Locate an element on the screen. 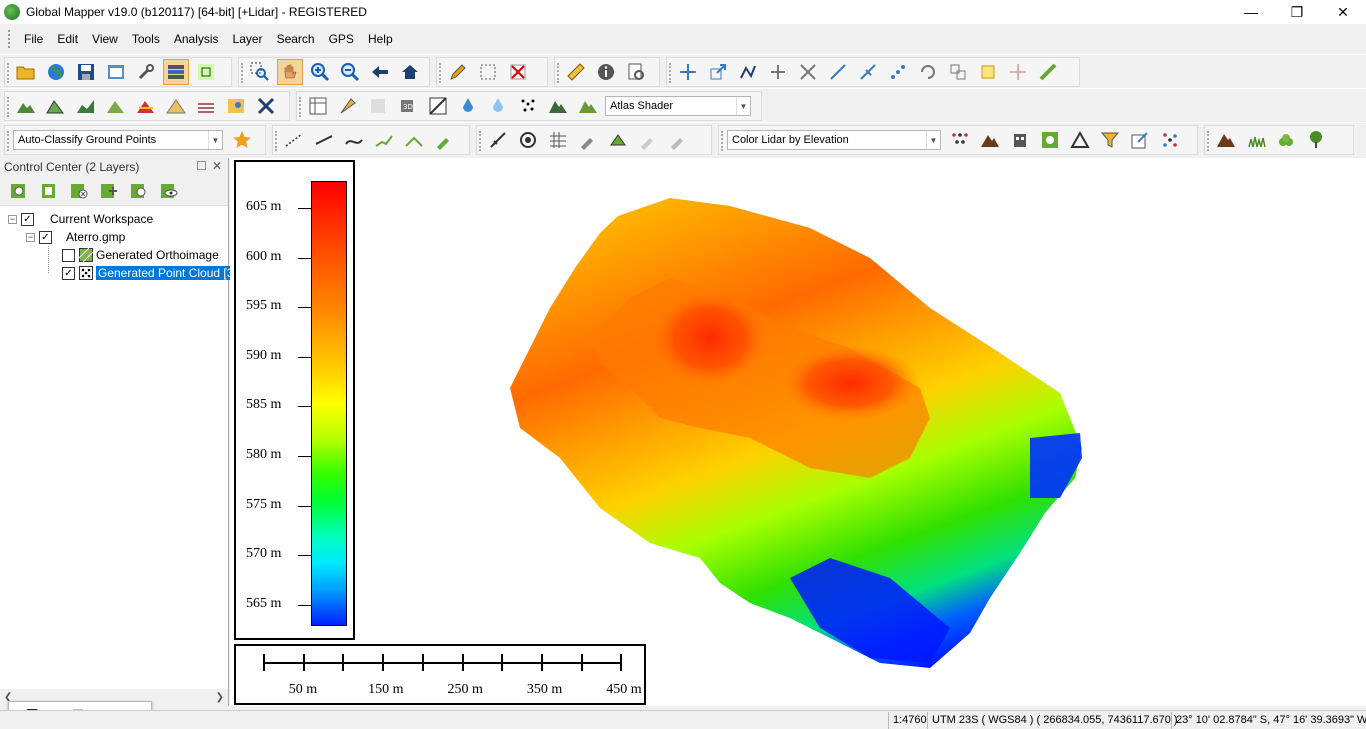 This screenshot has height=729, width=1366. close-layer-icon is located at coordinates (79, 191).